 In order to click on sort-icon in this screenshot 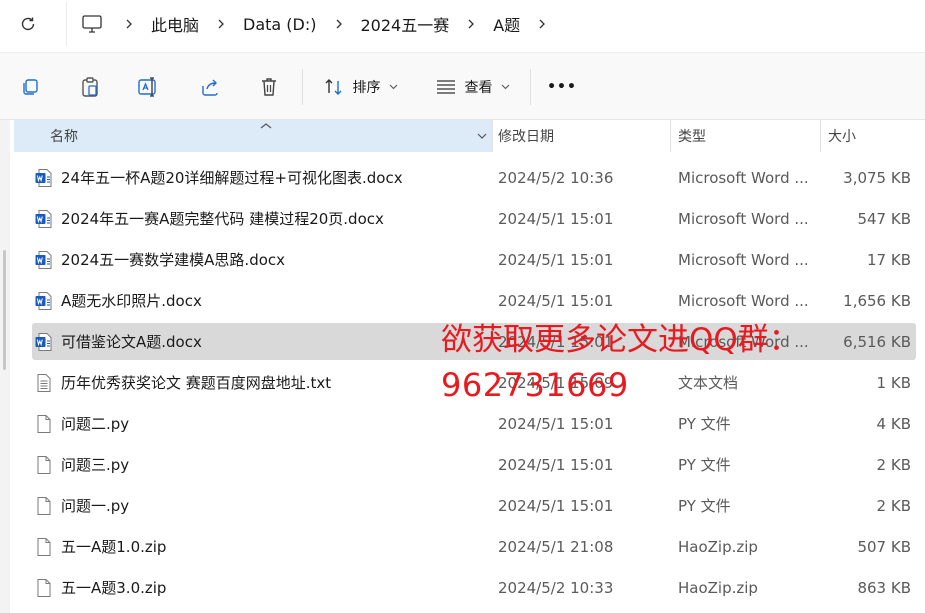, I will do `click(333, 87)`.